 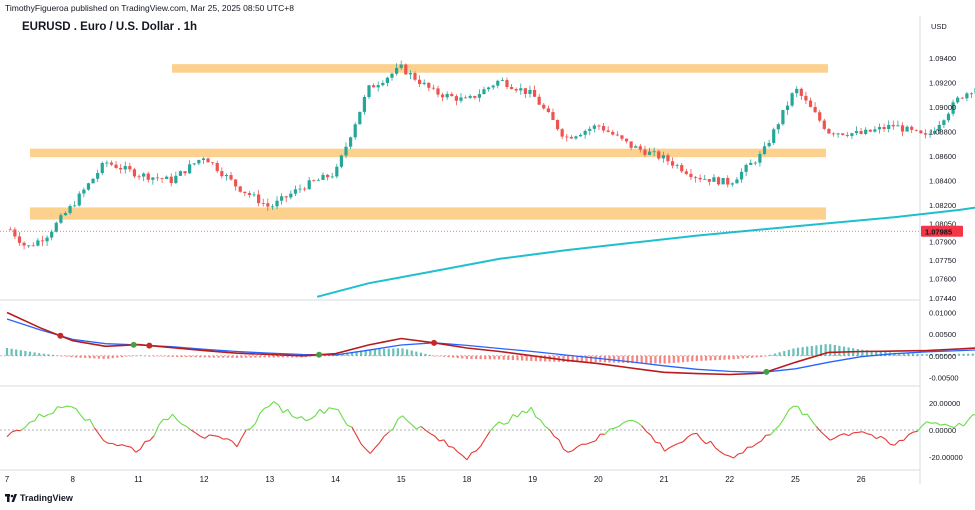 I want to click on oscillator-layer, so click(x=487, y=431).